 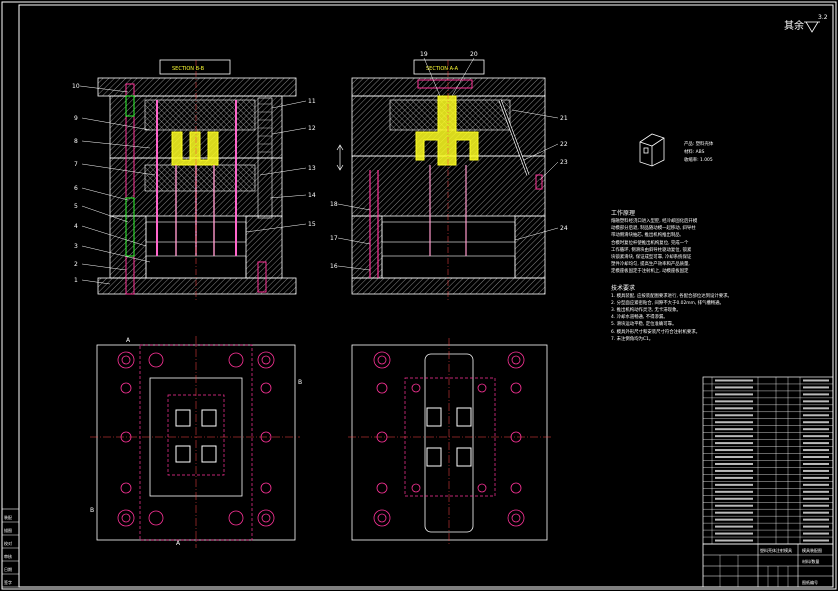 I want to click on side-strip-cell: 校对, so click(x=8, y=543).